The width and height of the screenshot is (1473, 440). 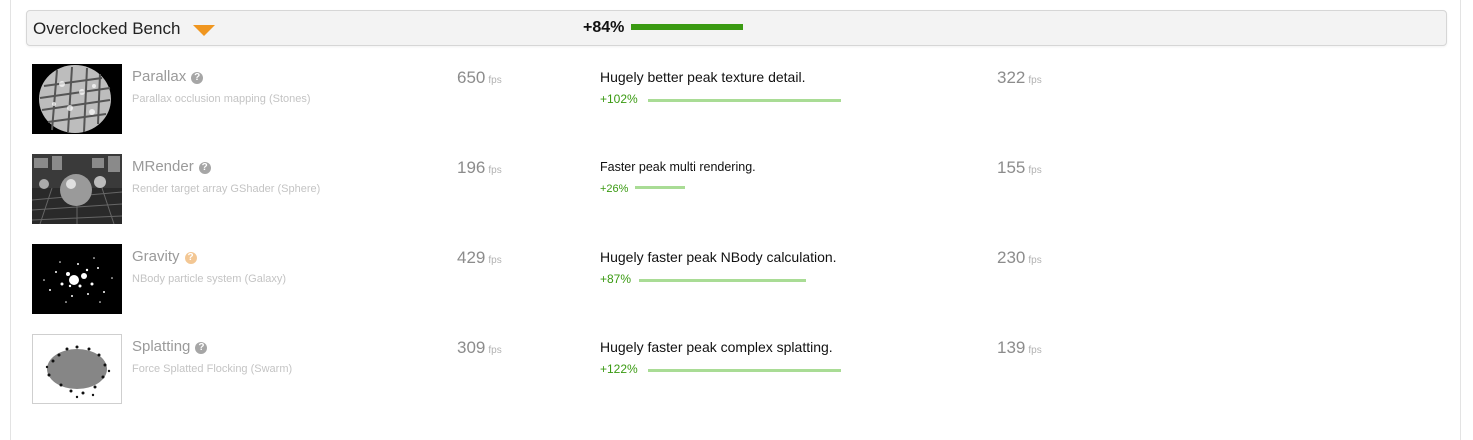 What do you see at coordinates (619, 99) in the screenshot?
I see `delta-percent: +102%` at bounding box center [619, 99].